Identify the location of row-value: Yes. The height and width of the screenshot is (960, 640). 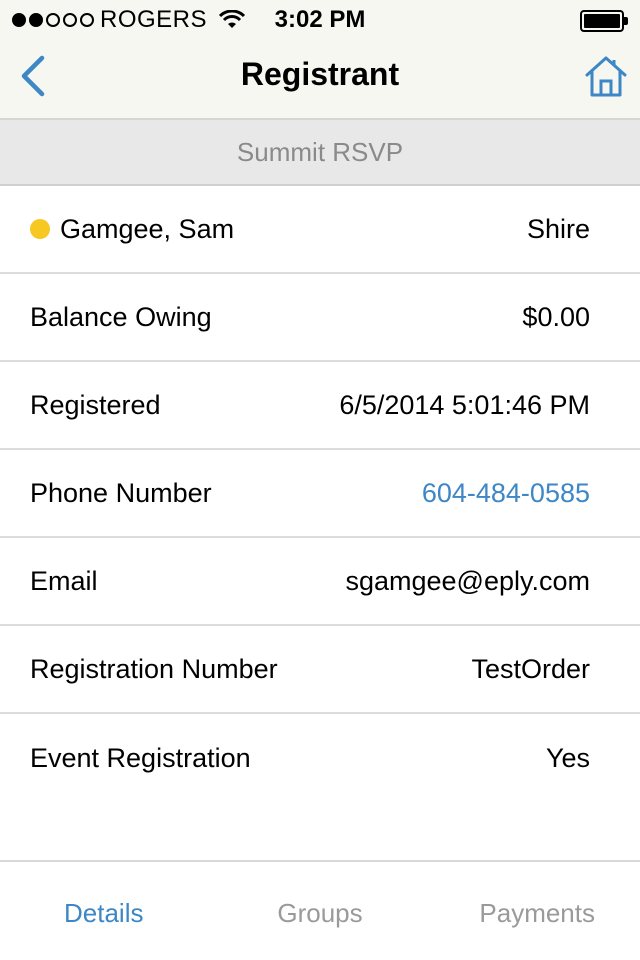
(567, 757).